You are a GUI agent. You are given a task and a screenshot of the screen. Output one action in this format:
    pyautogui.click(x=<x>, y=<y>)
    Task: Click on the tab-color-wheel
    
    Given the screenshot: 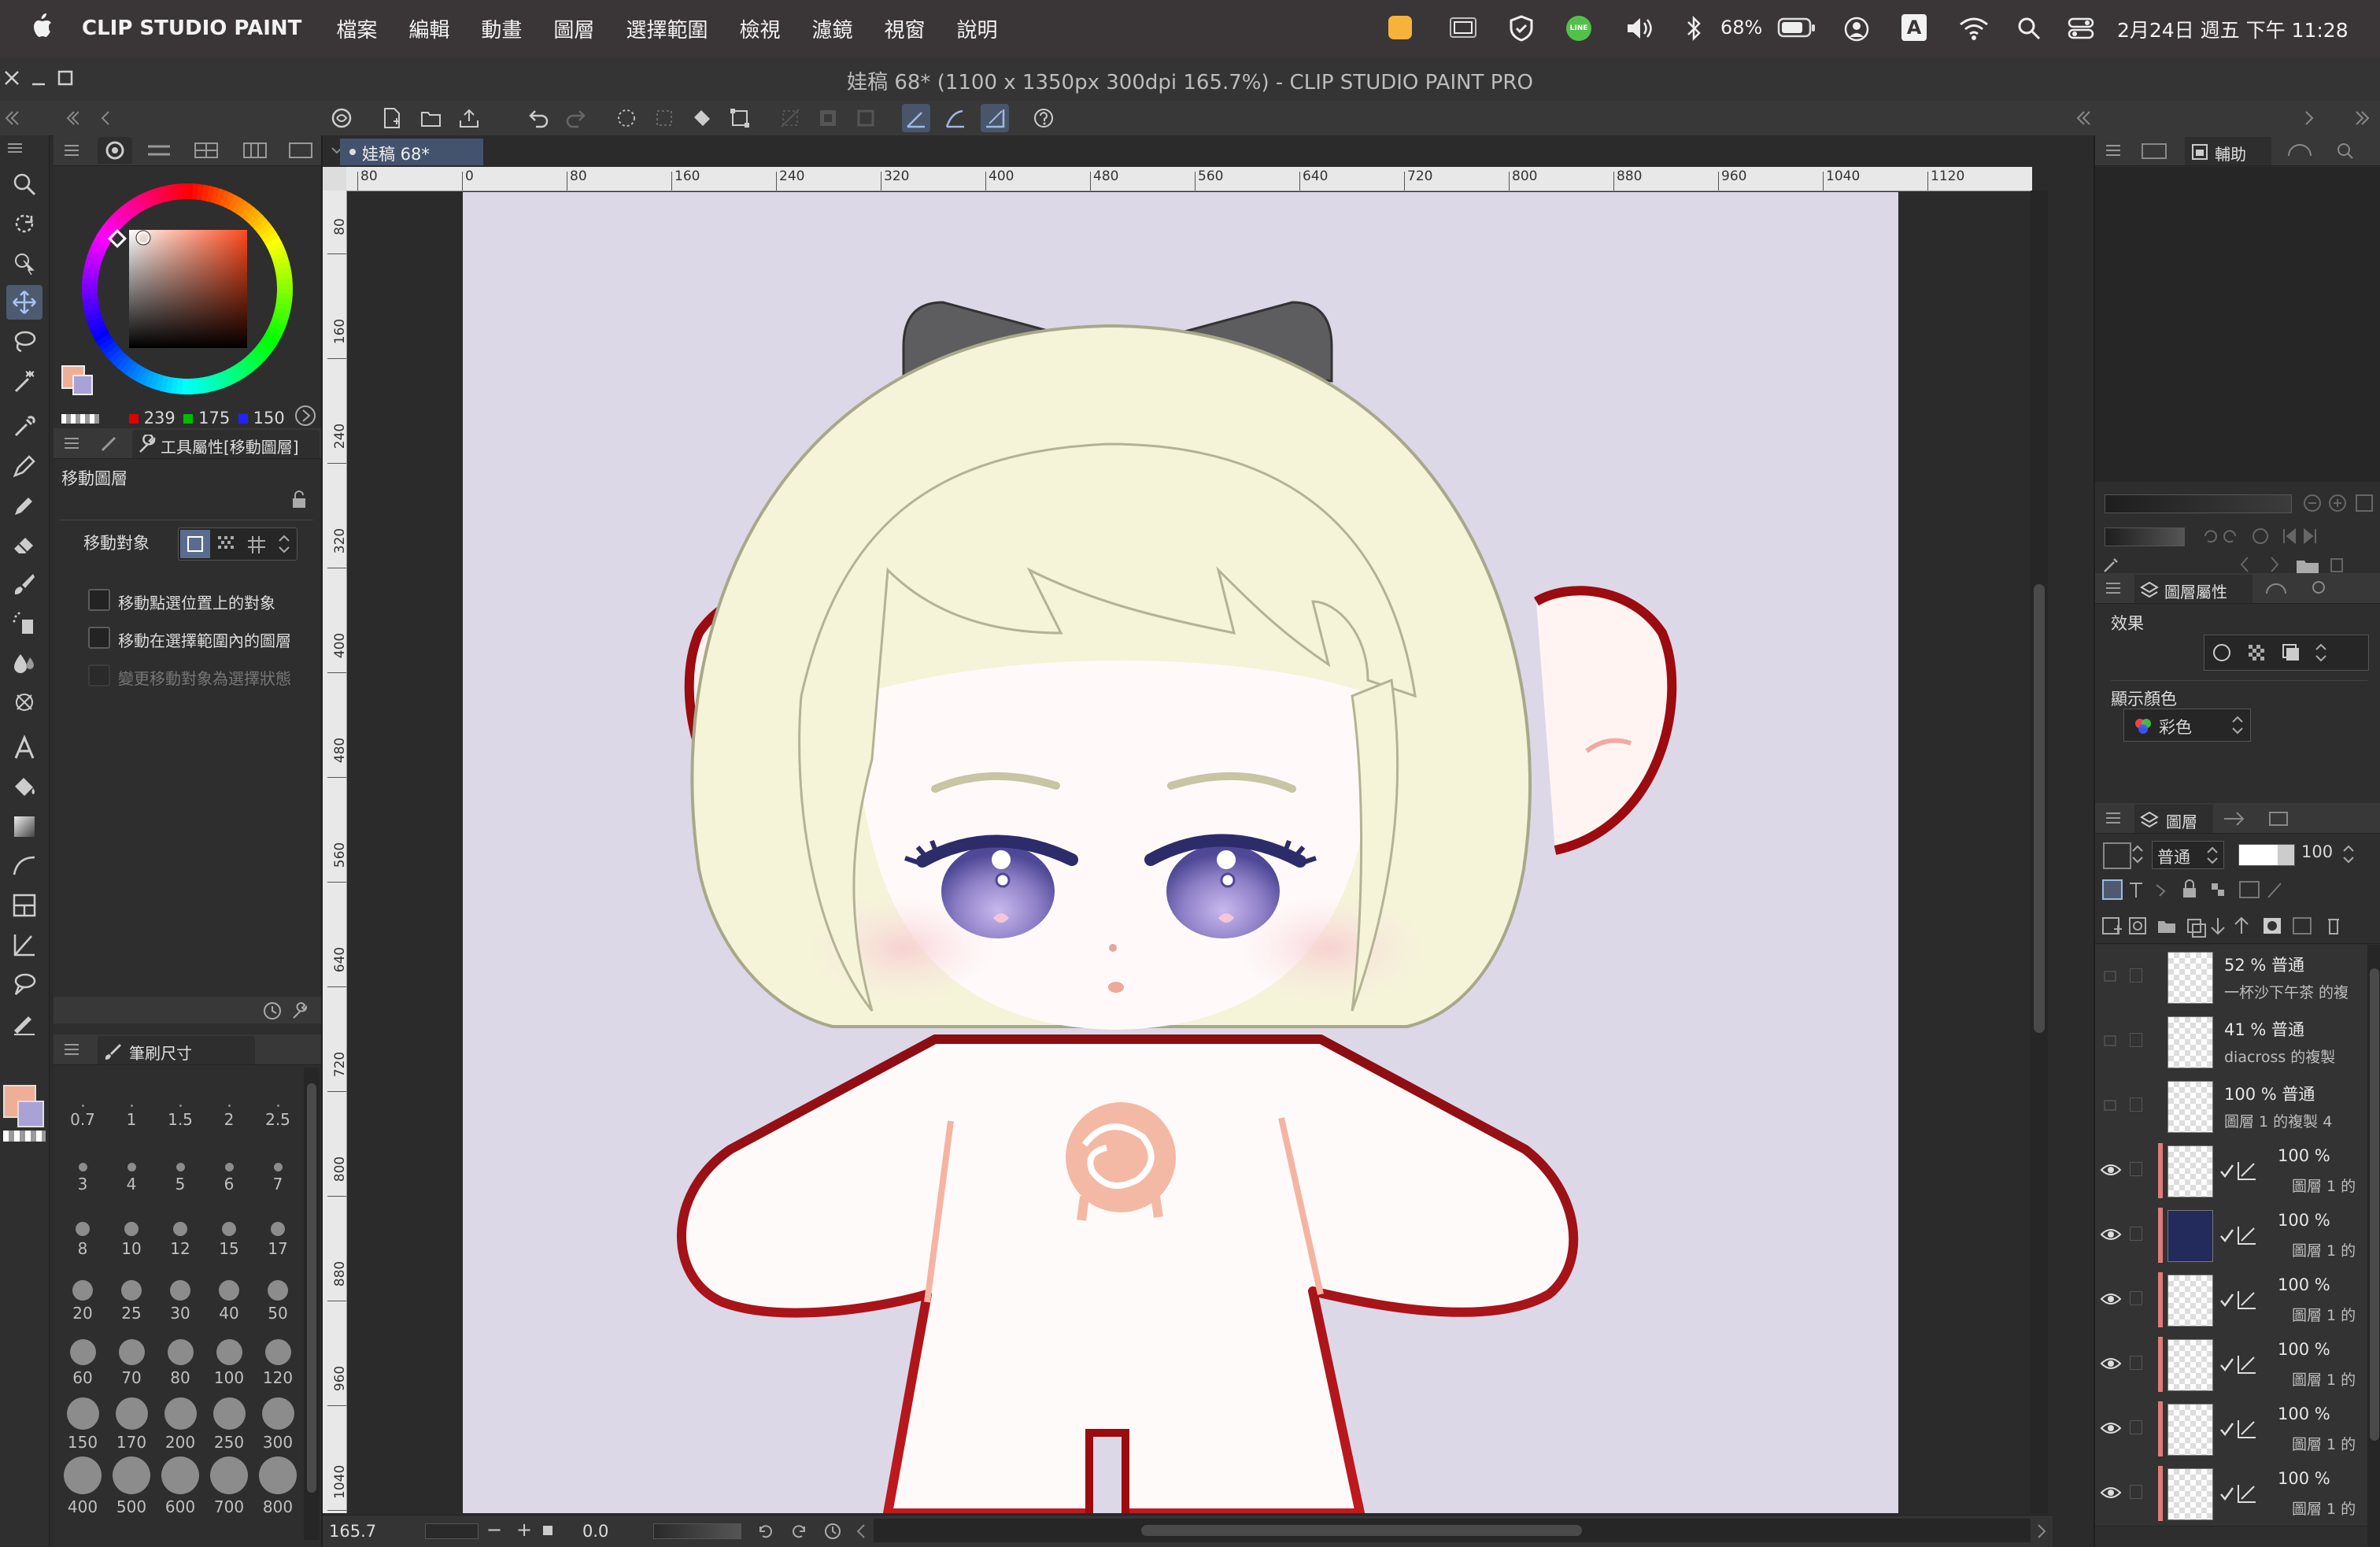 What is the action you would take?
    pyautogui.click(x=115, y=150)
    